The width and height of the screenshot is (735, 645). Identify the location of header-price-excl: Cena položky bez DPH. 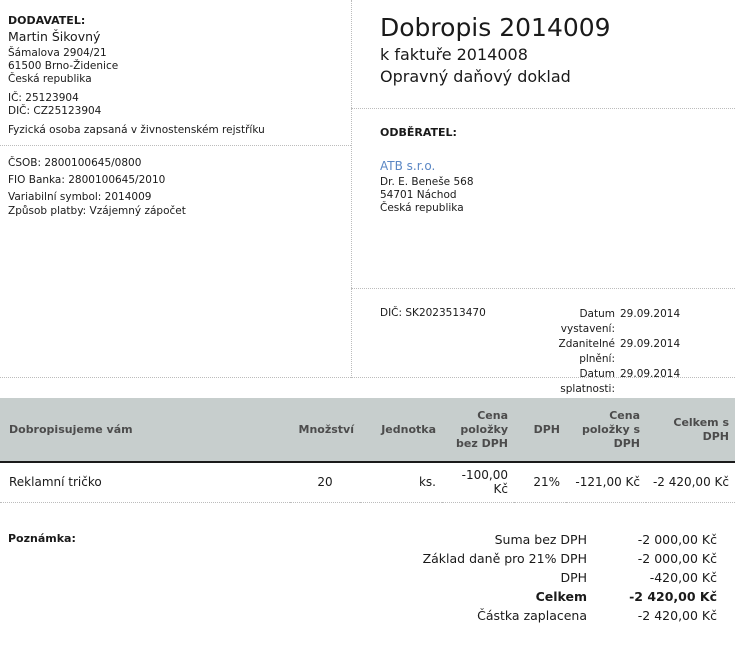
(478, 430).